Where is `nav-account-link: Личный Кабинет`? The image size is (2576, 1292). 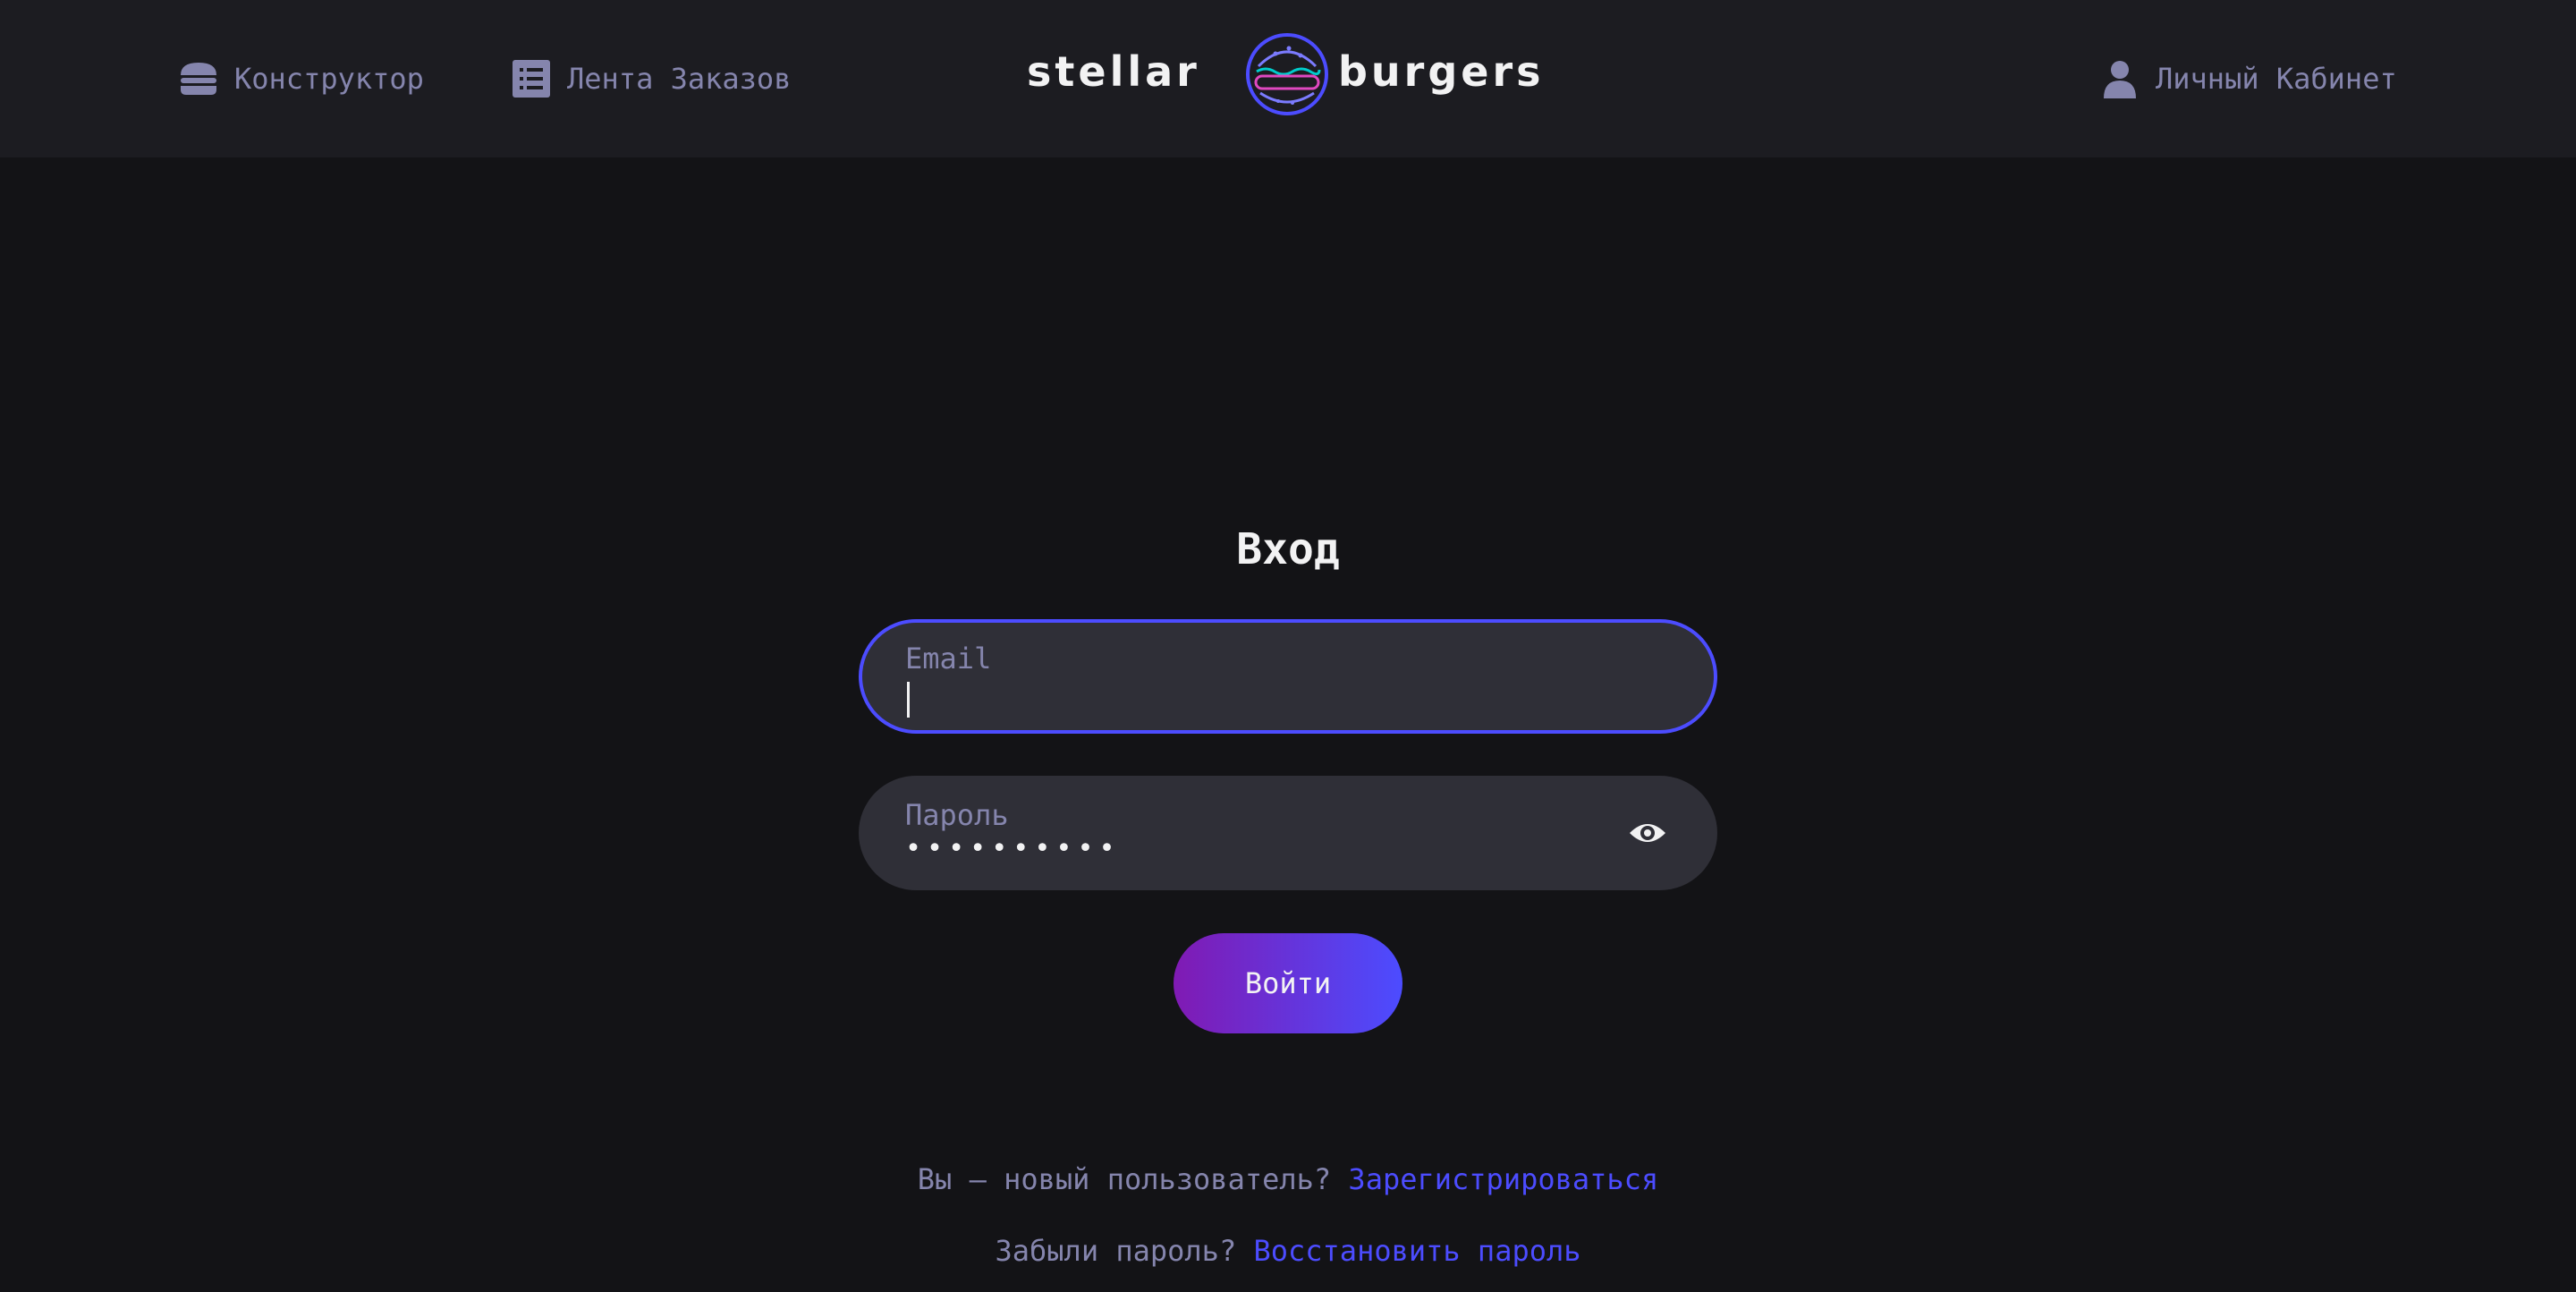
nav-account-link: Личный Кабинет is located at coordinates (2247, 79).